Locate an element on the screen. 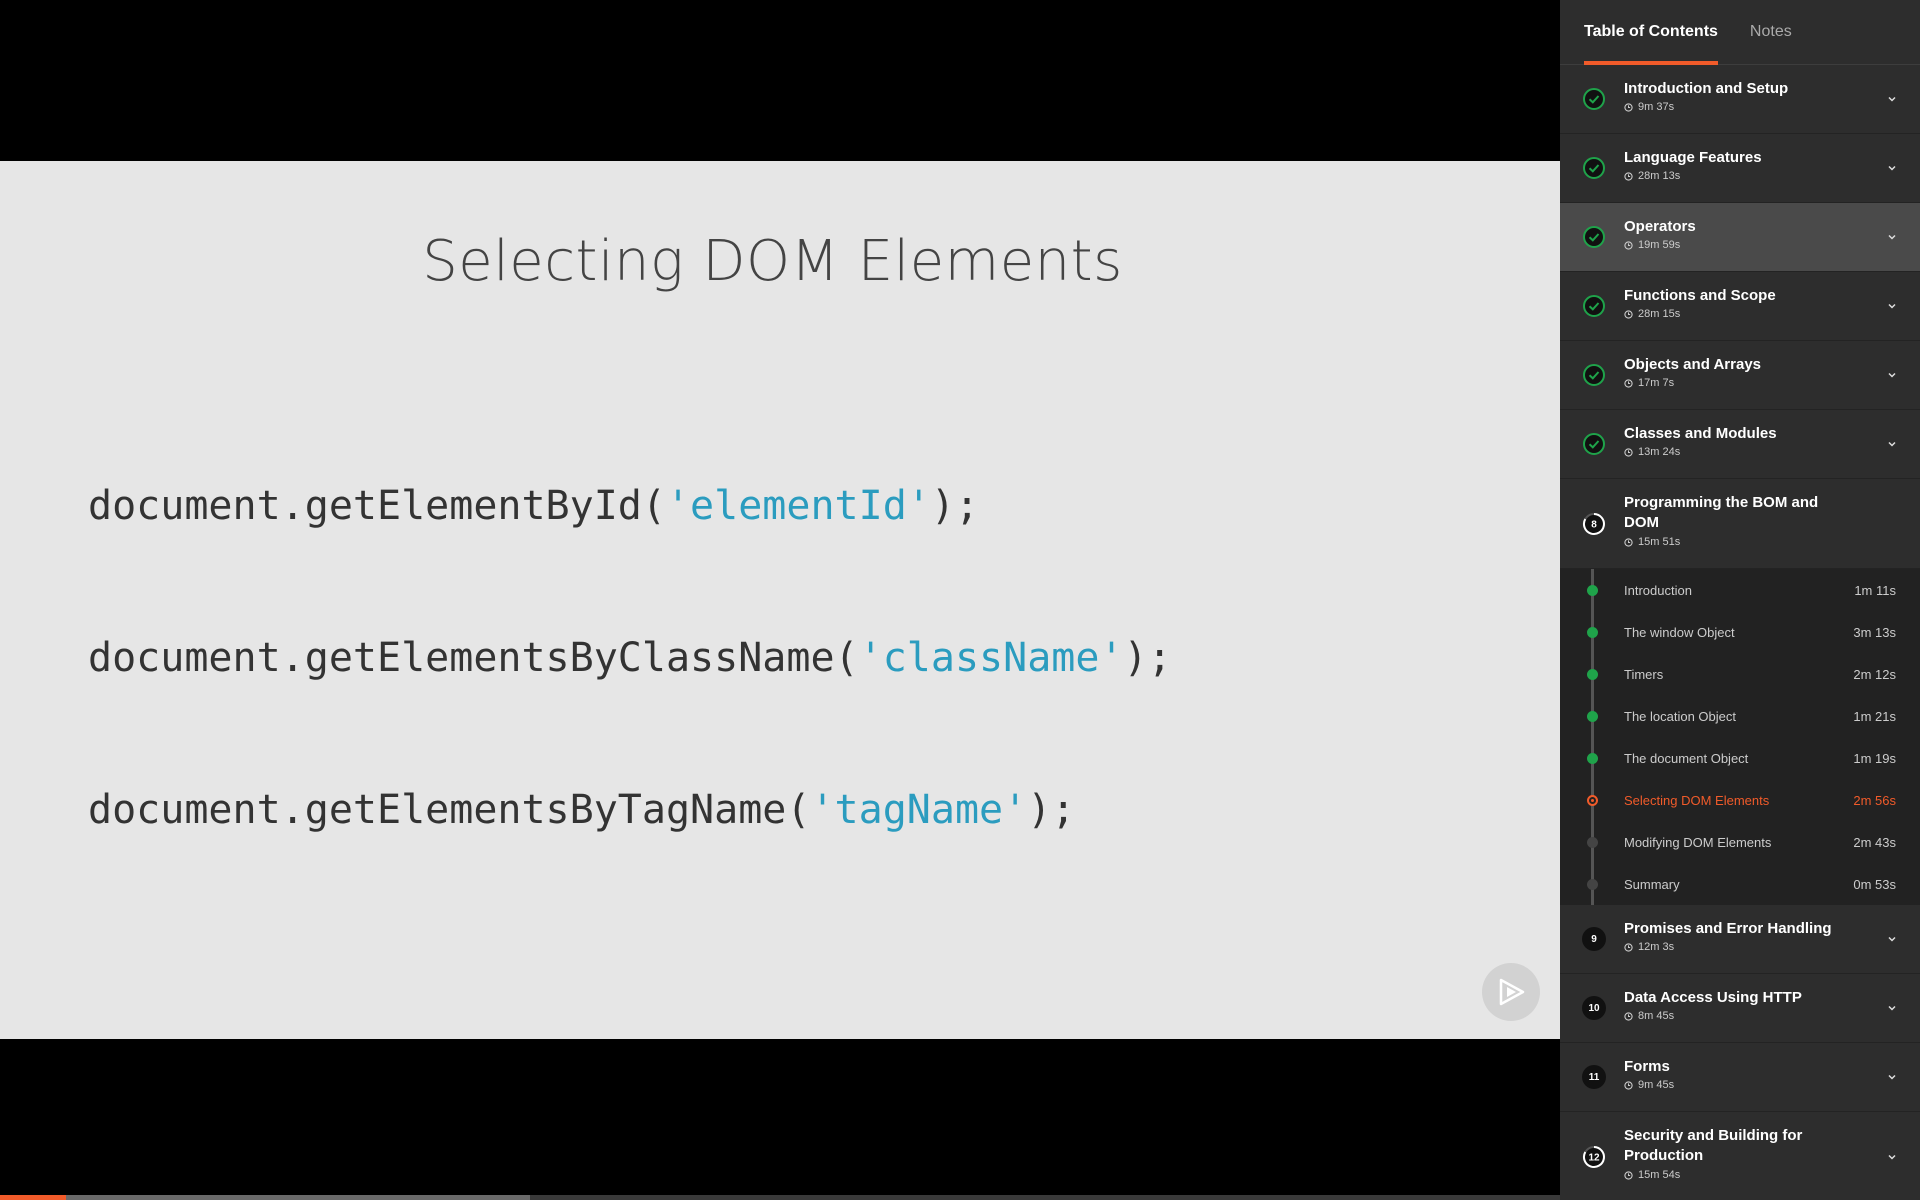 The image size is (1920, 1200). clip-duration: 1m 19s is located at coordinates (1874, 758).